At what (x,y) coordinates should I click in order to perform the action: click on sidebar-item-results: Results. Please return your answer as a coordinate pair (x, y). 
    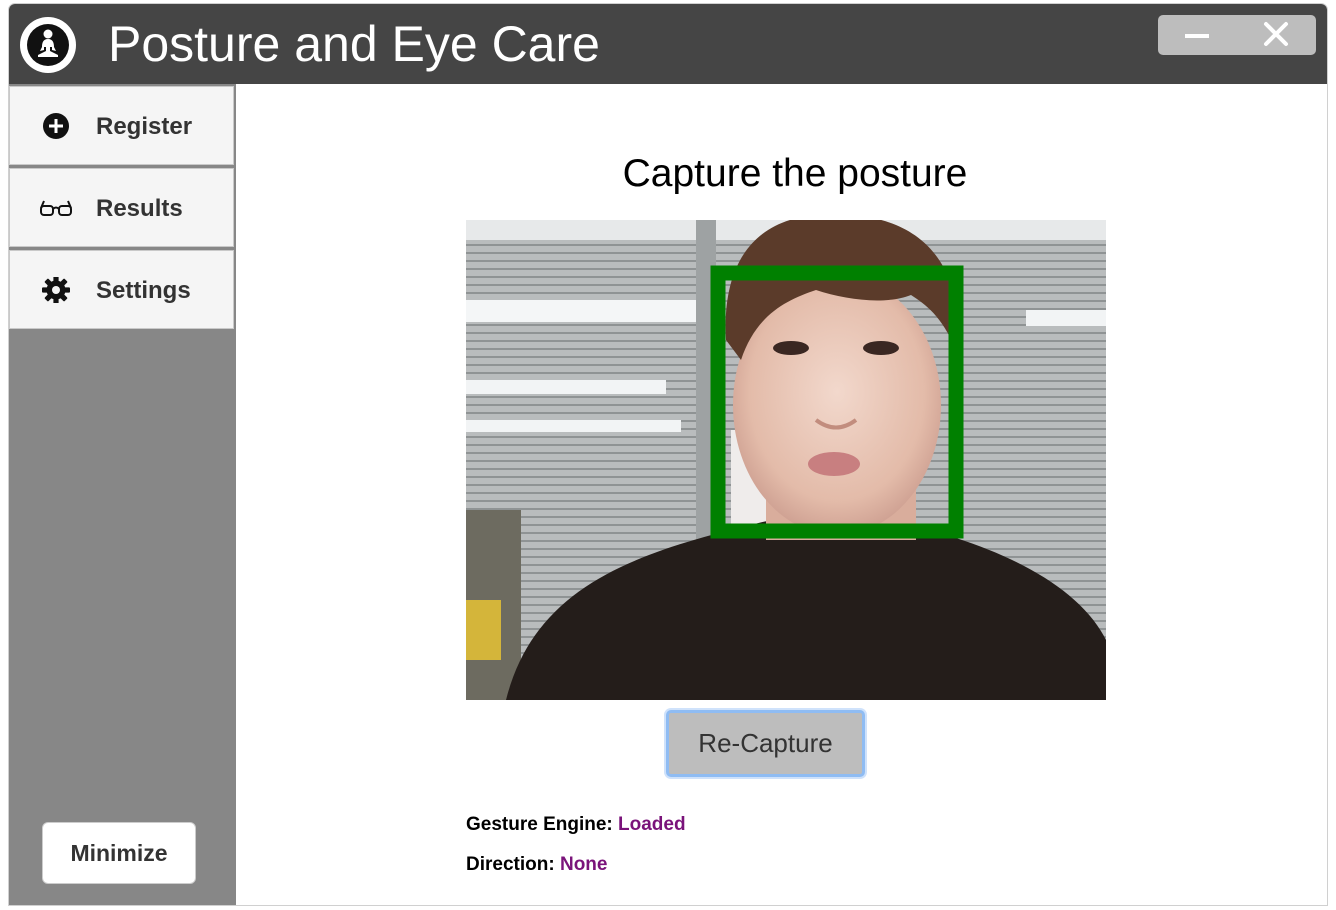
    Looking at the image, I should click on (121, 207).